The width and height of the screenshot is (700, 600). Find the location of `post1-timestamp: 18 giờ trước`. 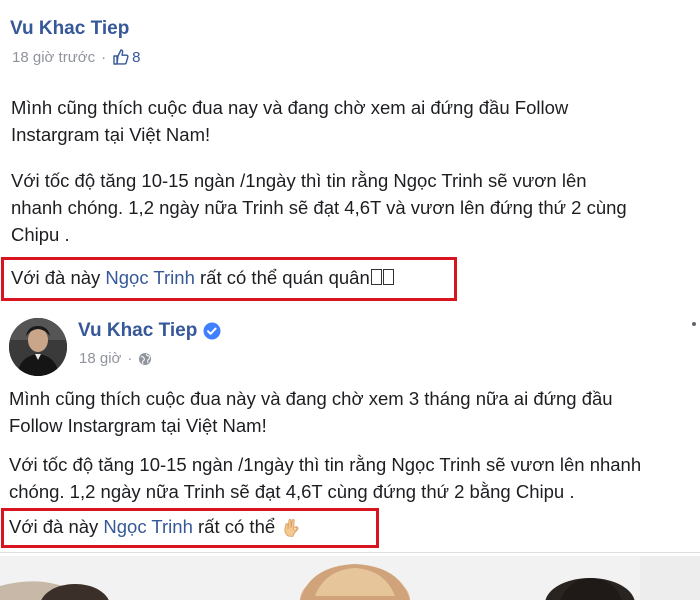

post1-timestamp: 18 giờ trước is located at coordinates (53, 57).